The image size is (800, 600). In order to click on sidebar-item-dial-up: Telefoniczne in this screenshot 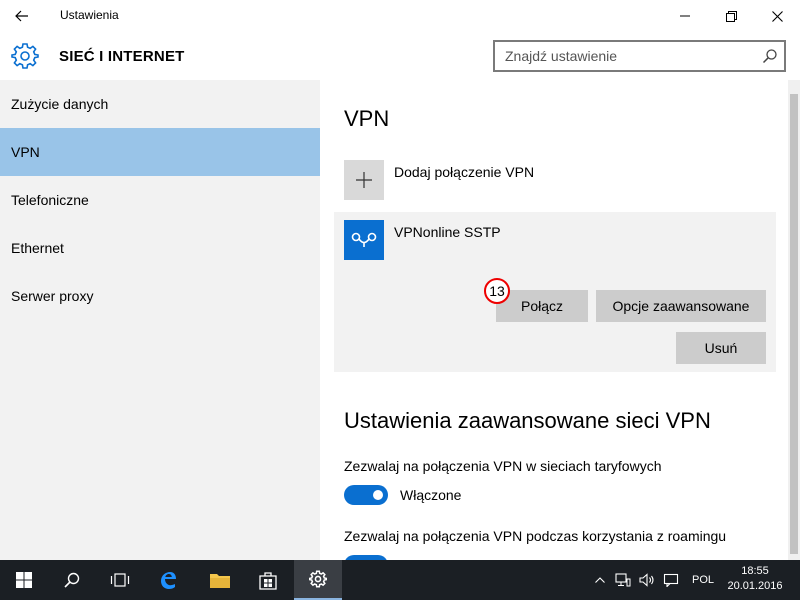, I will do `click(160, 200)`.